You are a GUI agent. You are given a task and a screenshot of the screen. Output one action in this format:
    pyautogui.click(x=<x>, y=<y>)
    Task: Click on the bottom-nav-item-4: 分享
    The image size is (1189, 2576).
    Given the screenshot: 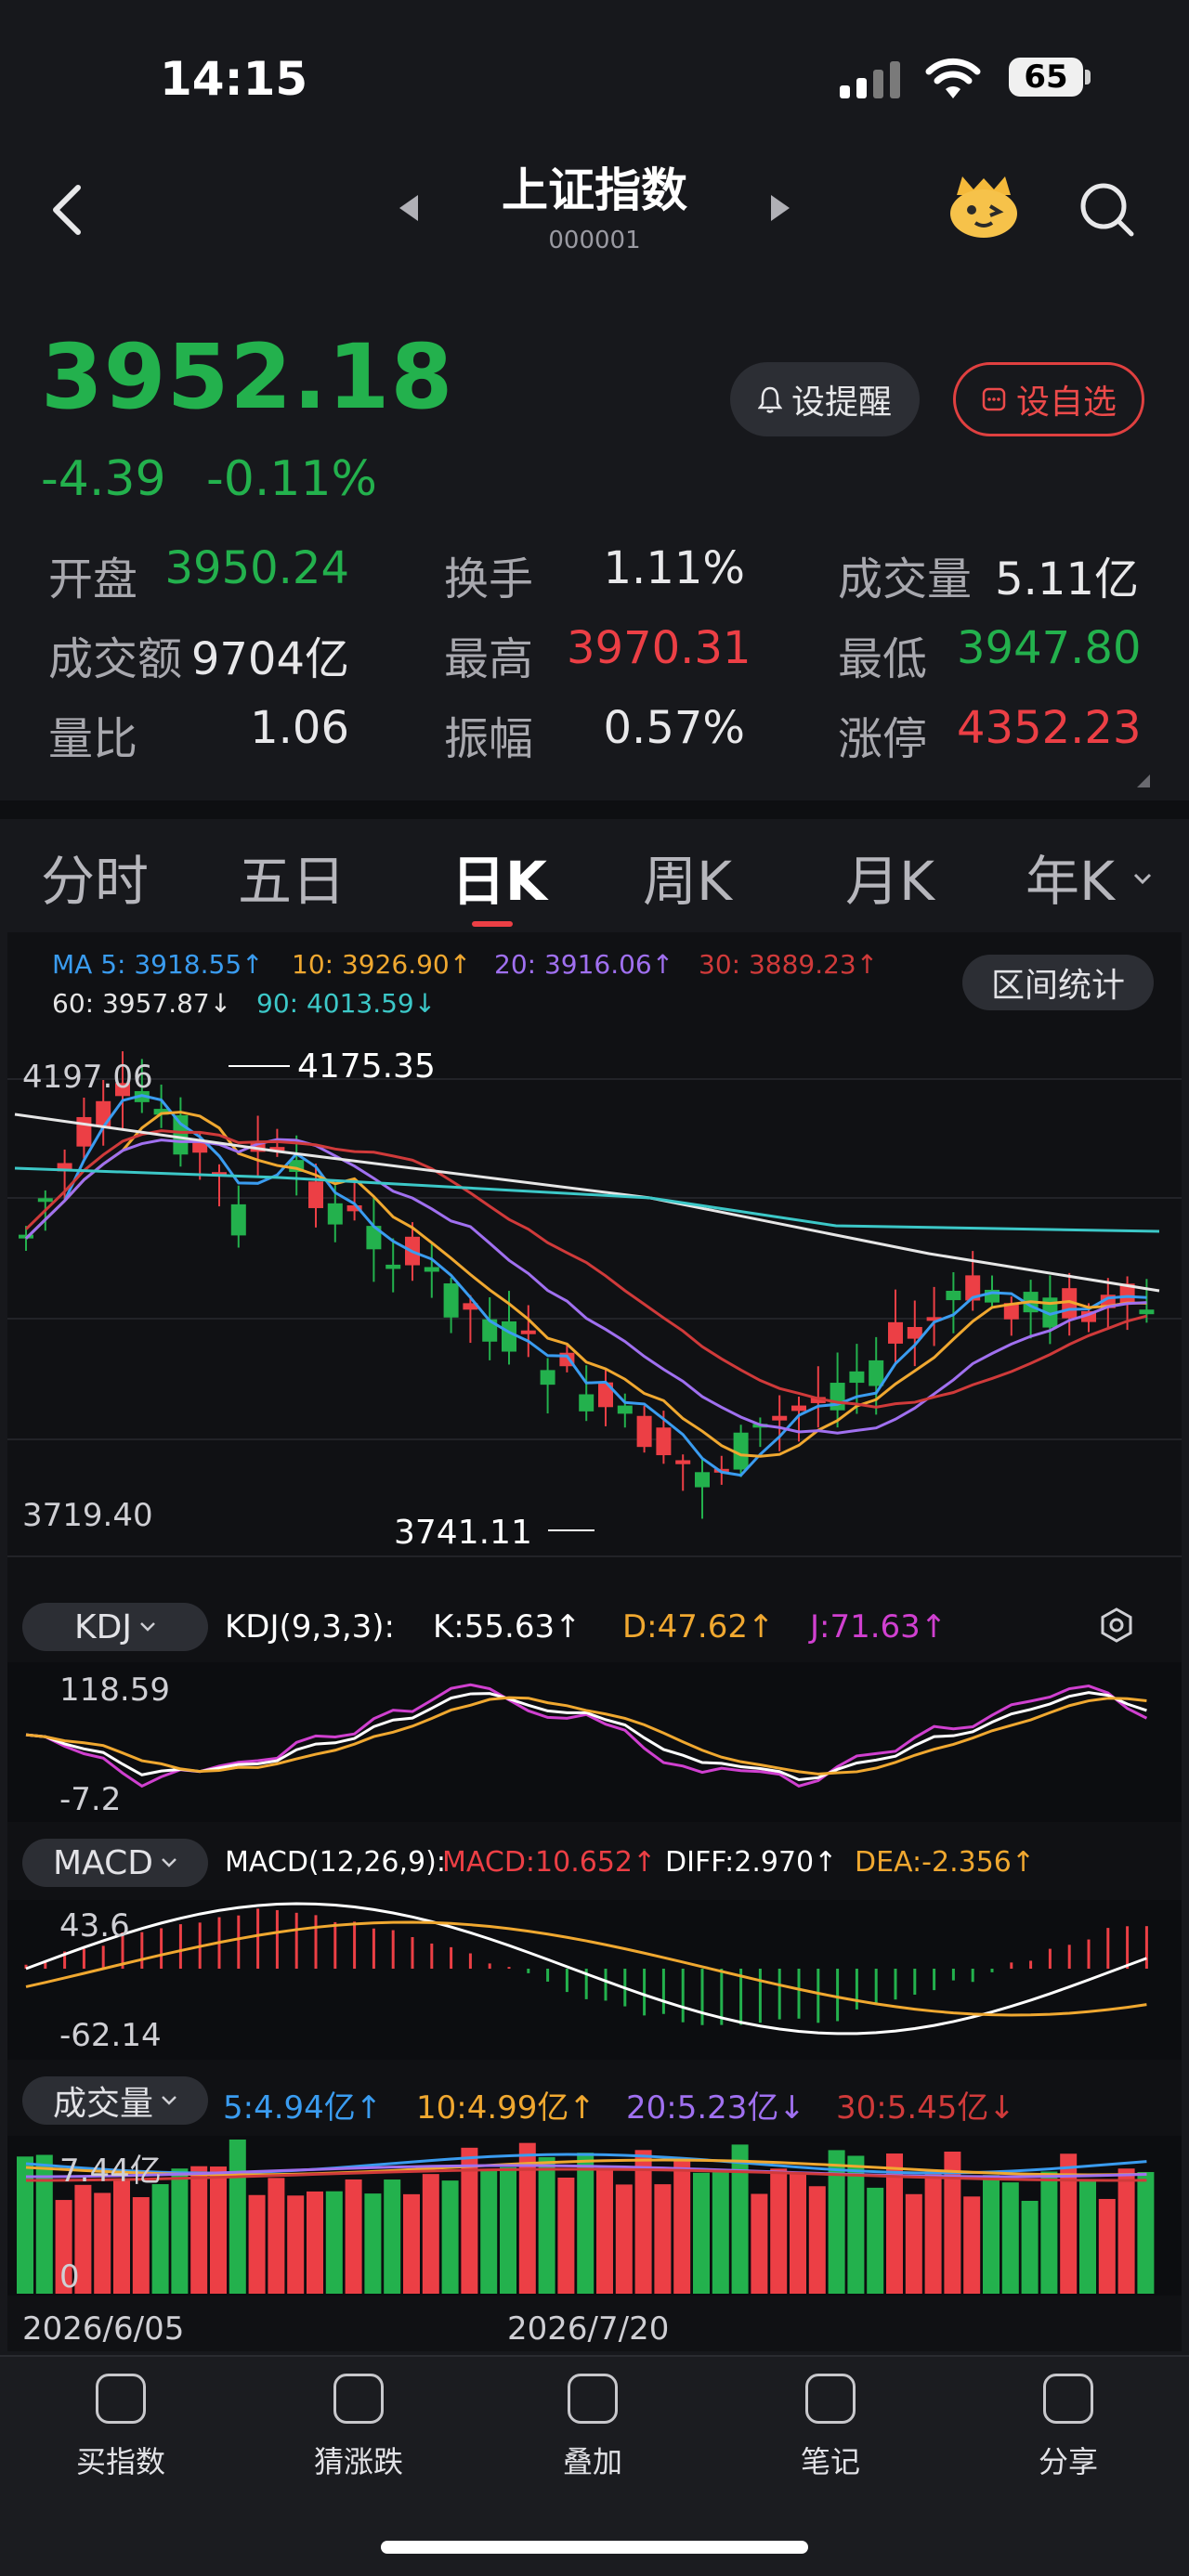 What is the action you would take?
    pyautogui.click(x=1068, y=2428)
    